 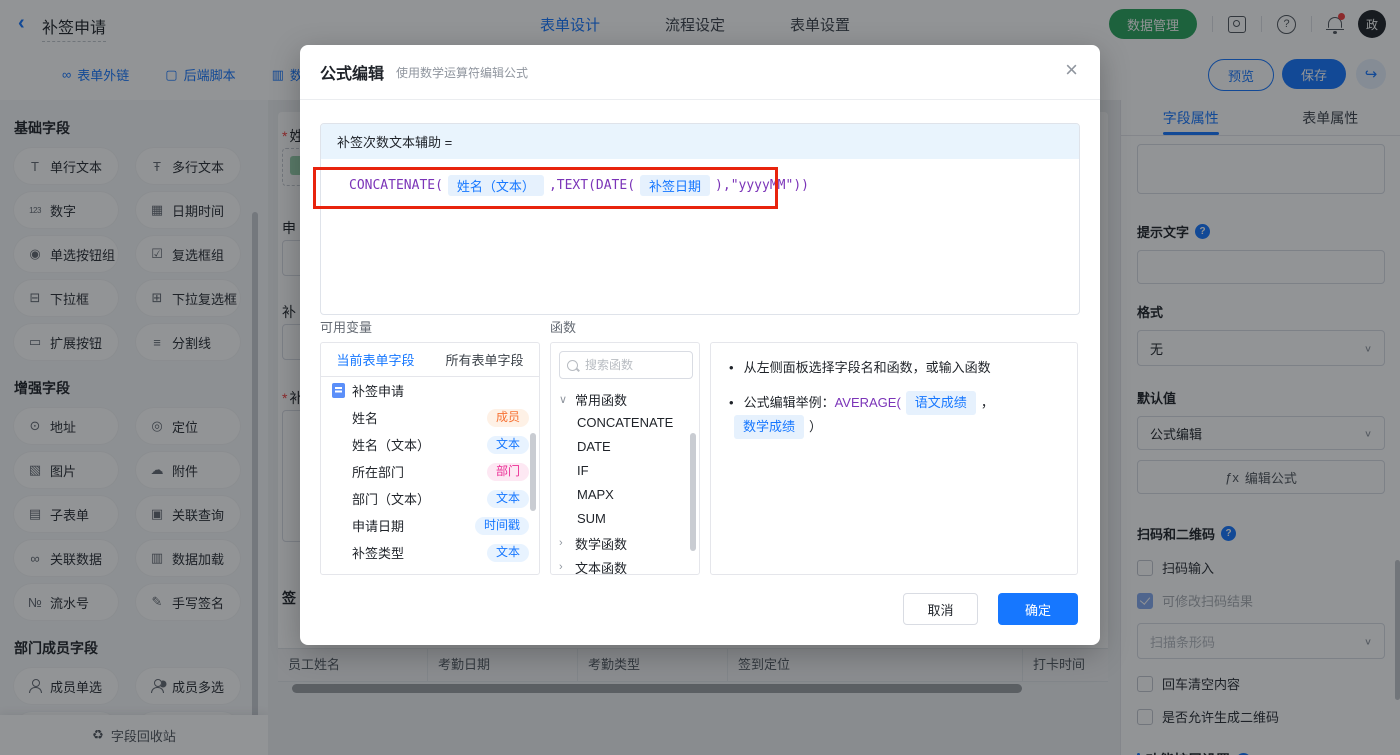 I want to click on function-group-common: ∨ 常用函数, so click(x=625, y=399).